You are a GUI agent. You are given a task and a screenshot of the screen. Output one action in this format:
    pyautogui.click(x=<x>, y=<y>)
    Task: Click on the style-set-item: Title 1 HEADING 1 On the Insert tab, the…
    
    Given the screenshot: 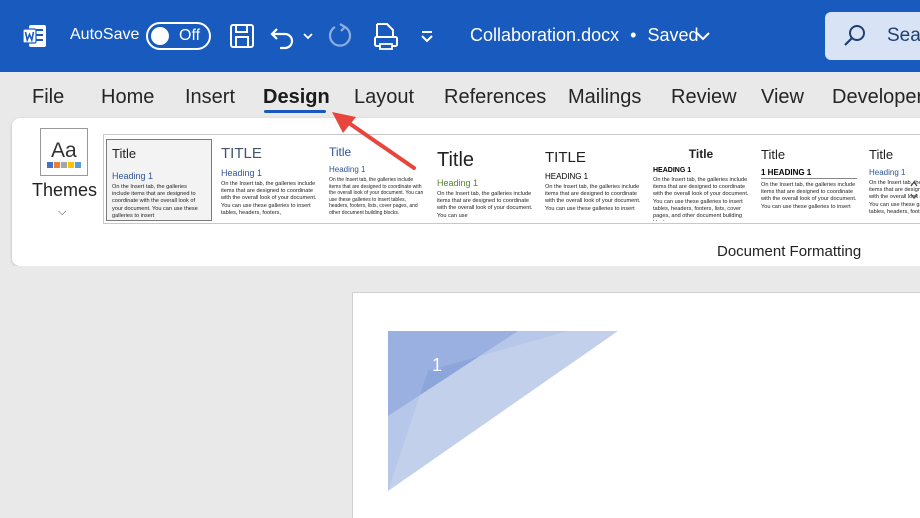 What is the action you would take?
    pyautogui.click(x=809, y=180)
    